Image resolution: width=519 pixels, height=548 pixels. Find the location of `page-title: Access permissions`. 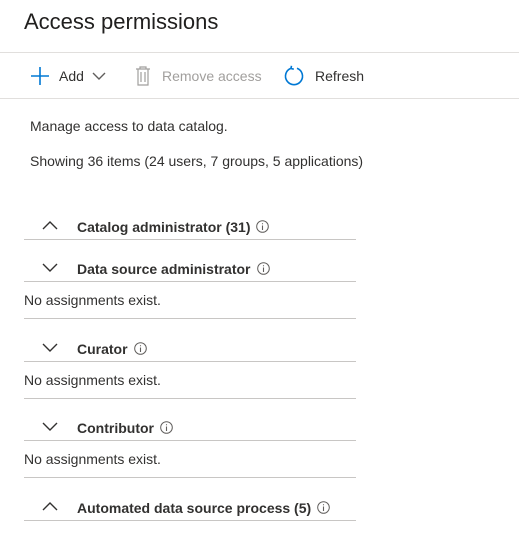

page-title: Access permissions is located at coordinates (121, 21).